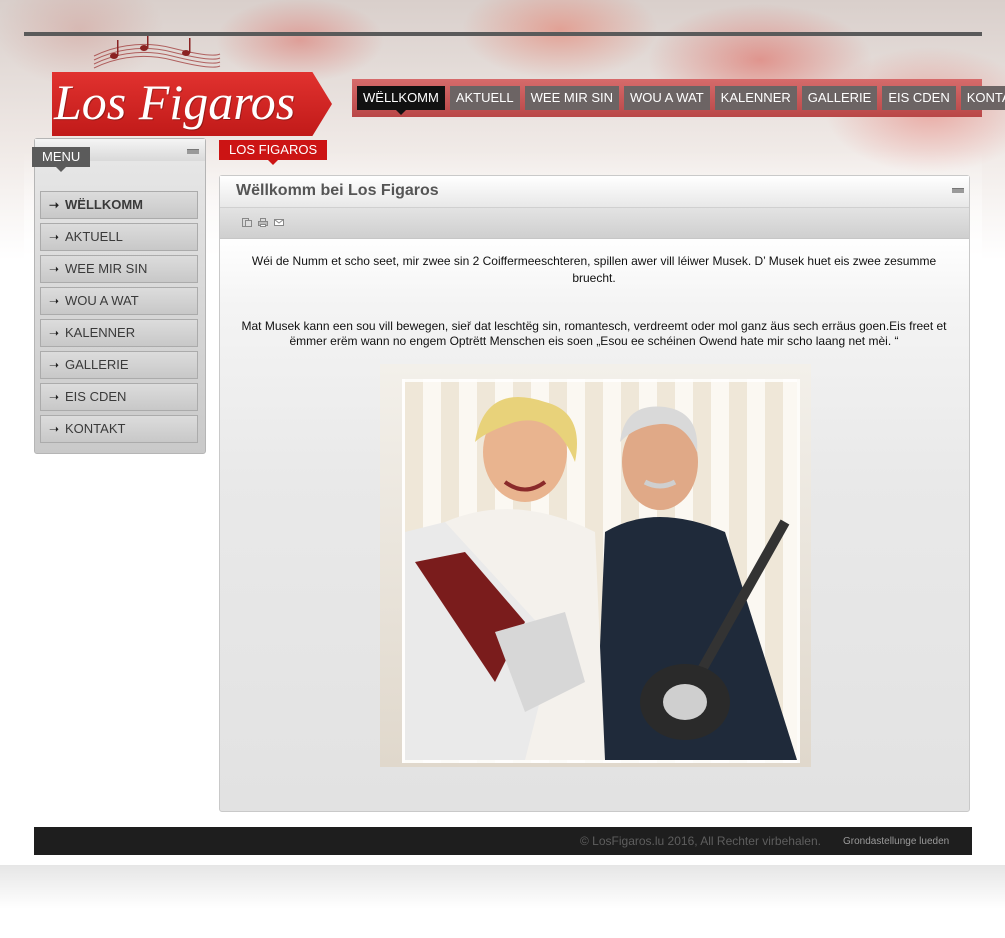  I want to click on site-logo: Los Figaros, so click(192, 104).